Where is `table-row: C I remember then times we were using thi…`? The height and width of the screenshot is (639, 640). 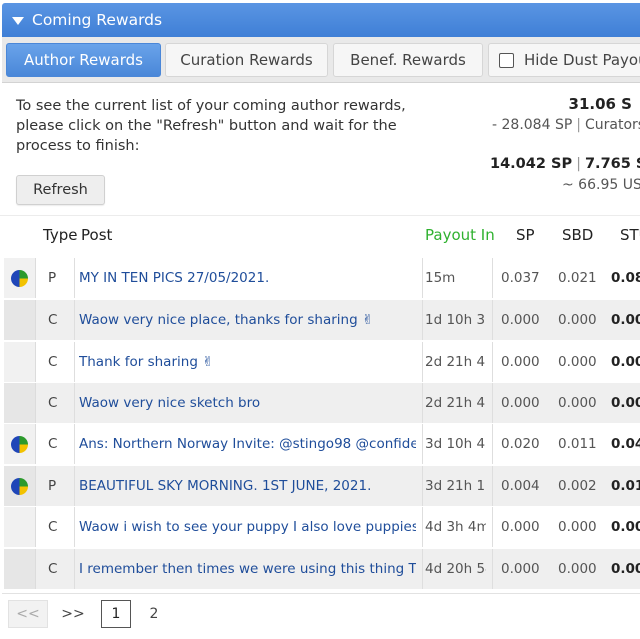 table-row: C I remember then times we were using thi… is located at coordinates (322, 569).